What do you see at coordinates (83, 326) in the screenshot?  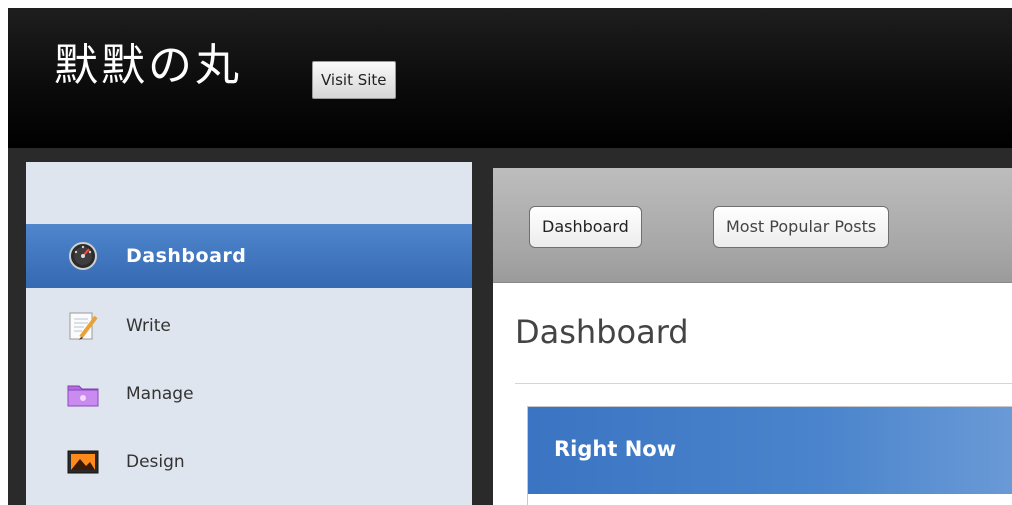 I see `write-notepad-icon` at bounding box center [83, 326].